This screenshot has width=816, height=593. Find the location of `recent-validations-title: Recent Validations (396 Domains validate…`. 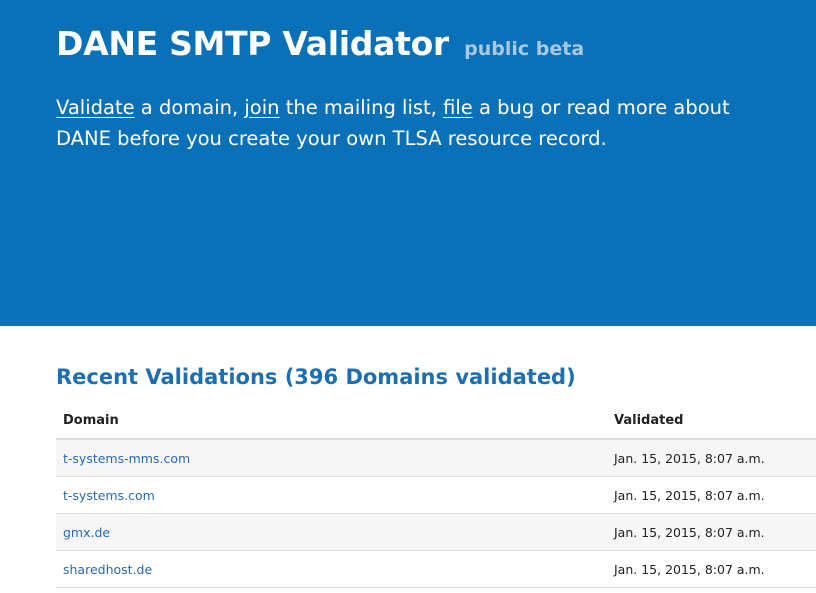

recent-validations-title: Recent Validations (396 Domains validate… is located at coordinates (316, 377).